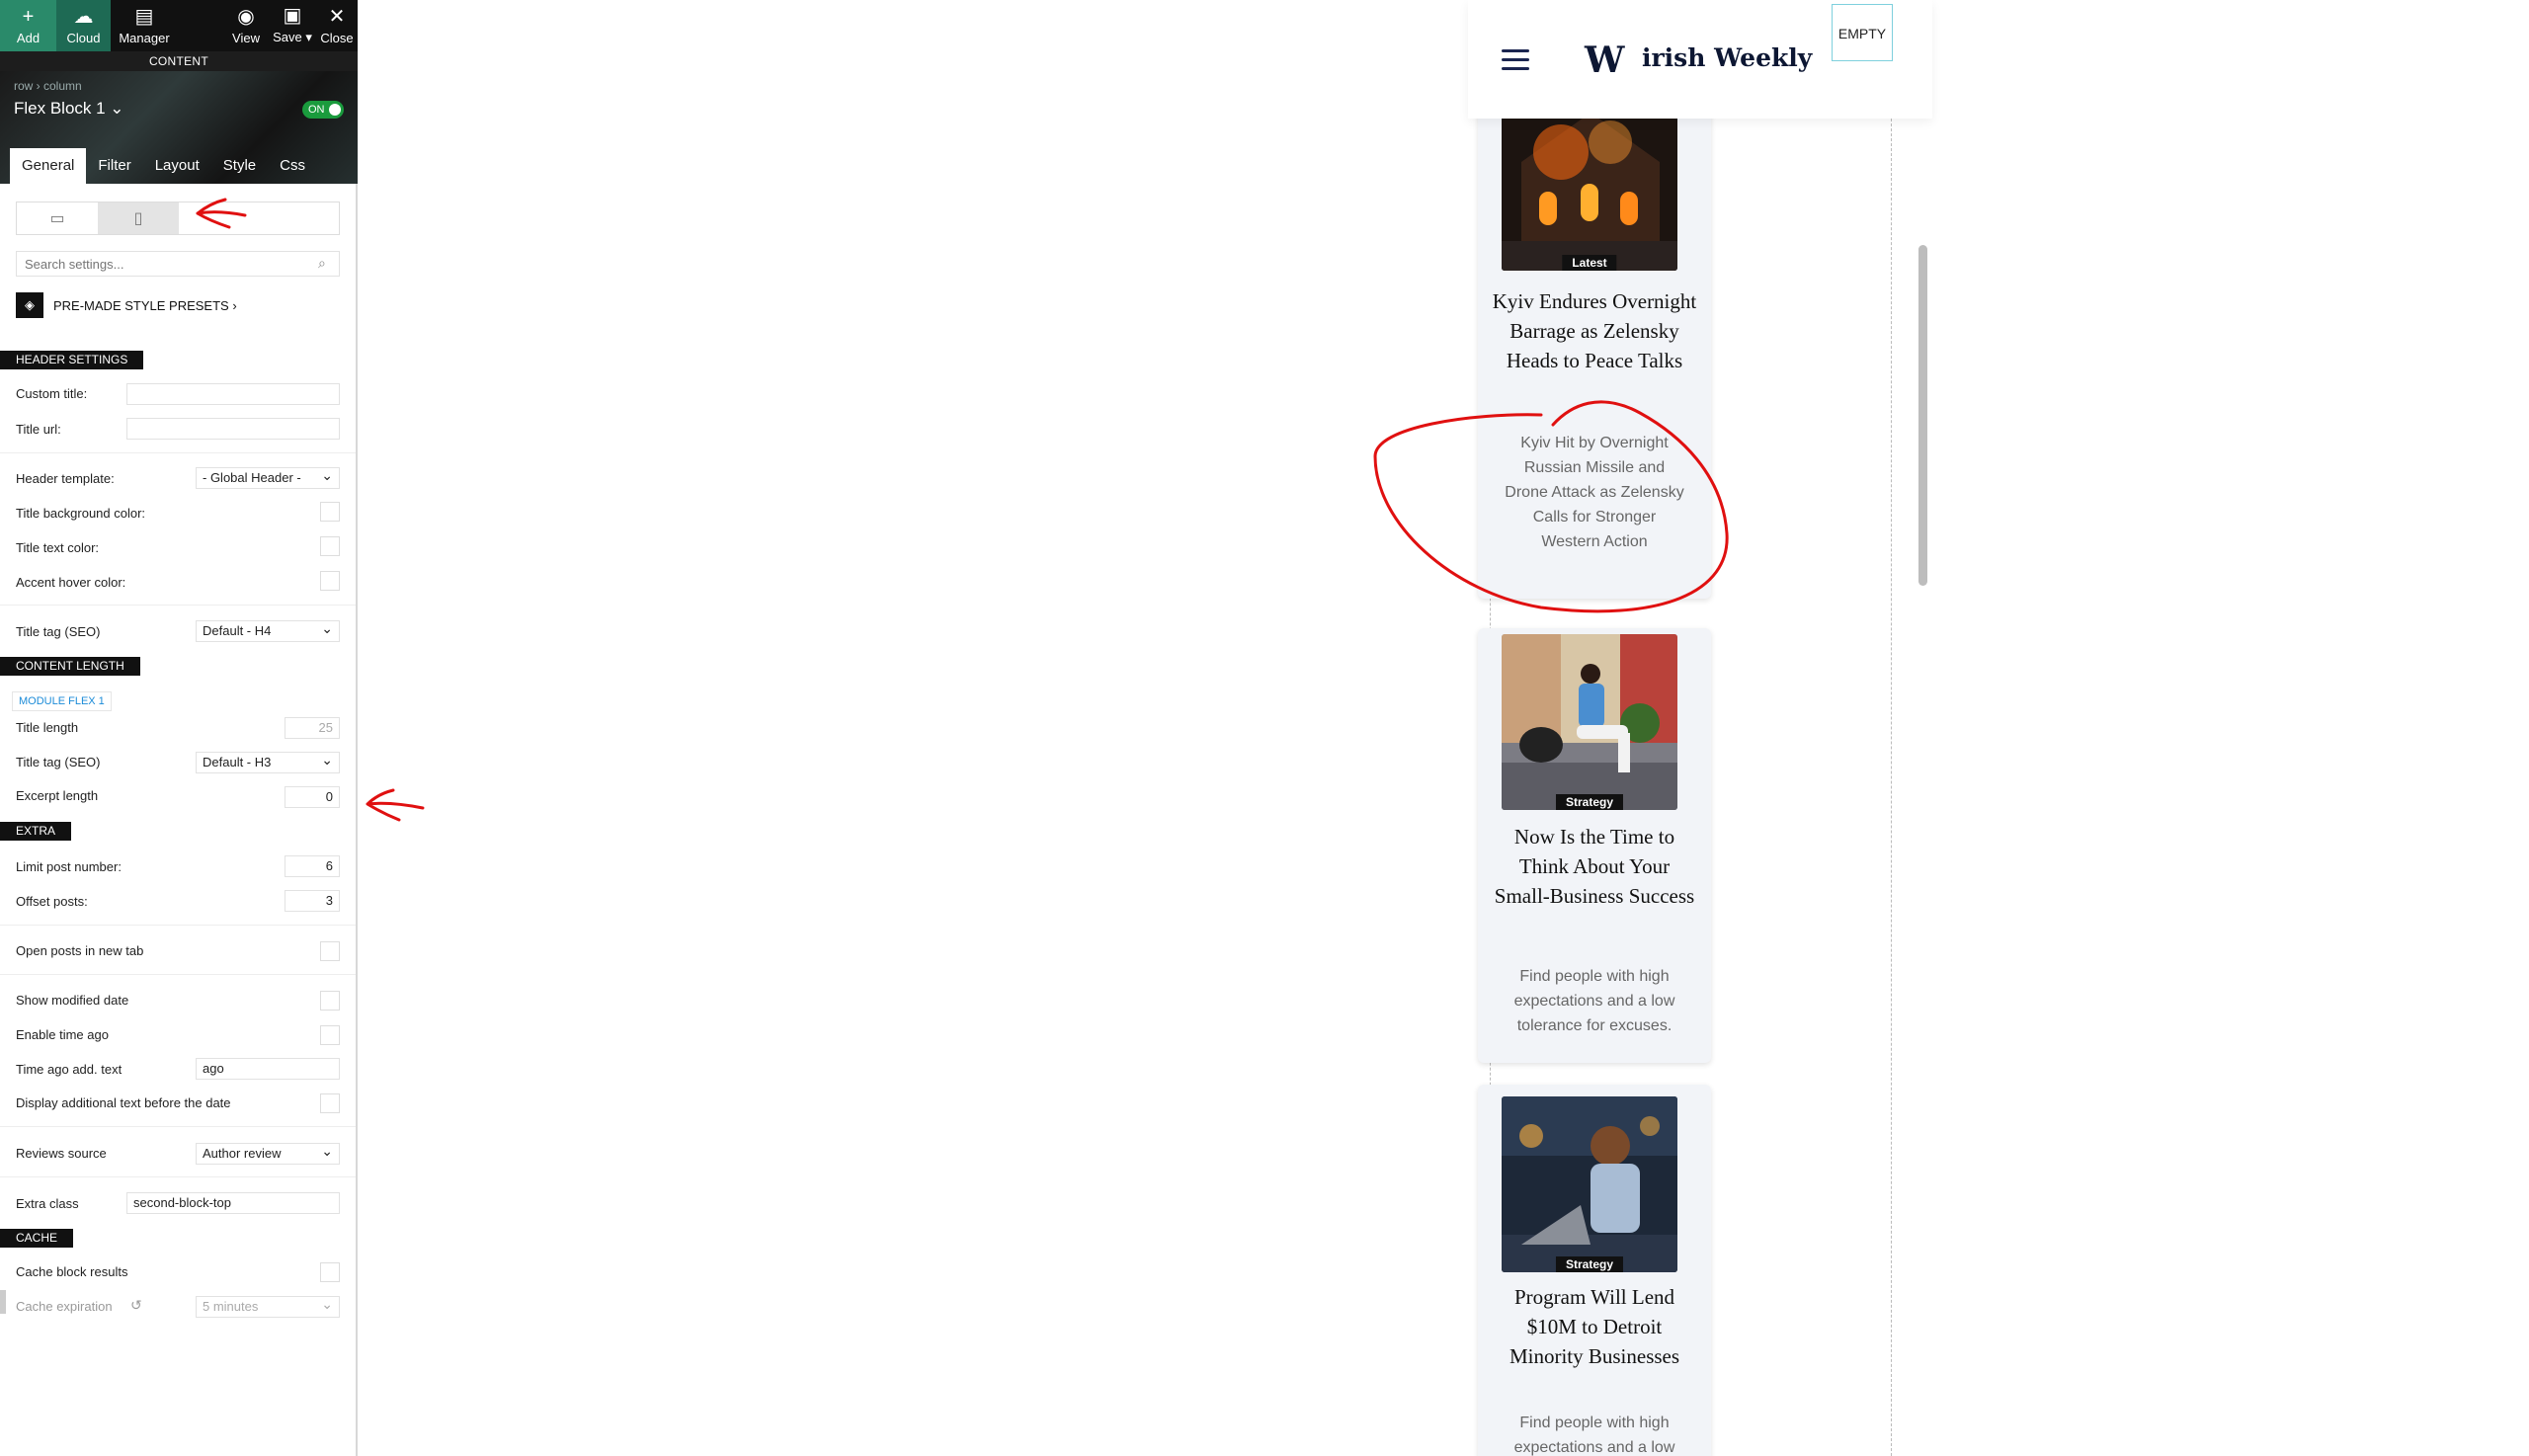  I want to click on add-button: + Add, so click(28, 25).